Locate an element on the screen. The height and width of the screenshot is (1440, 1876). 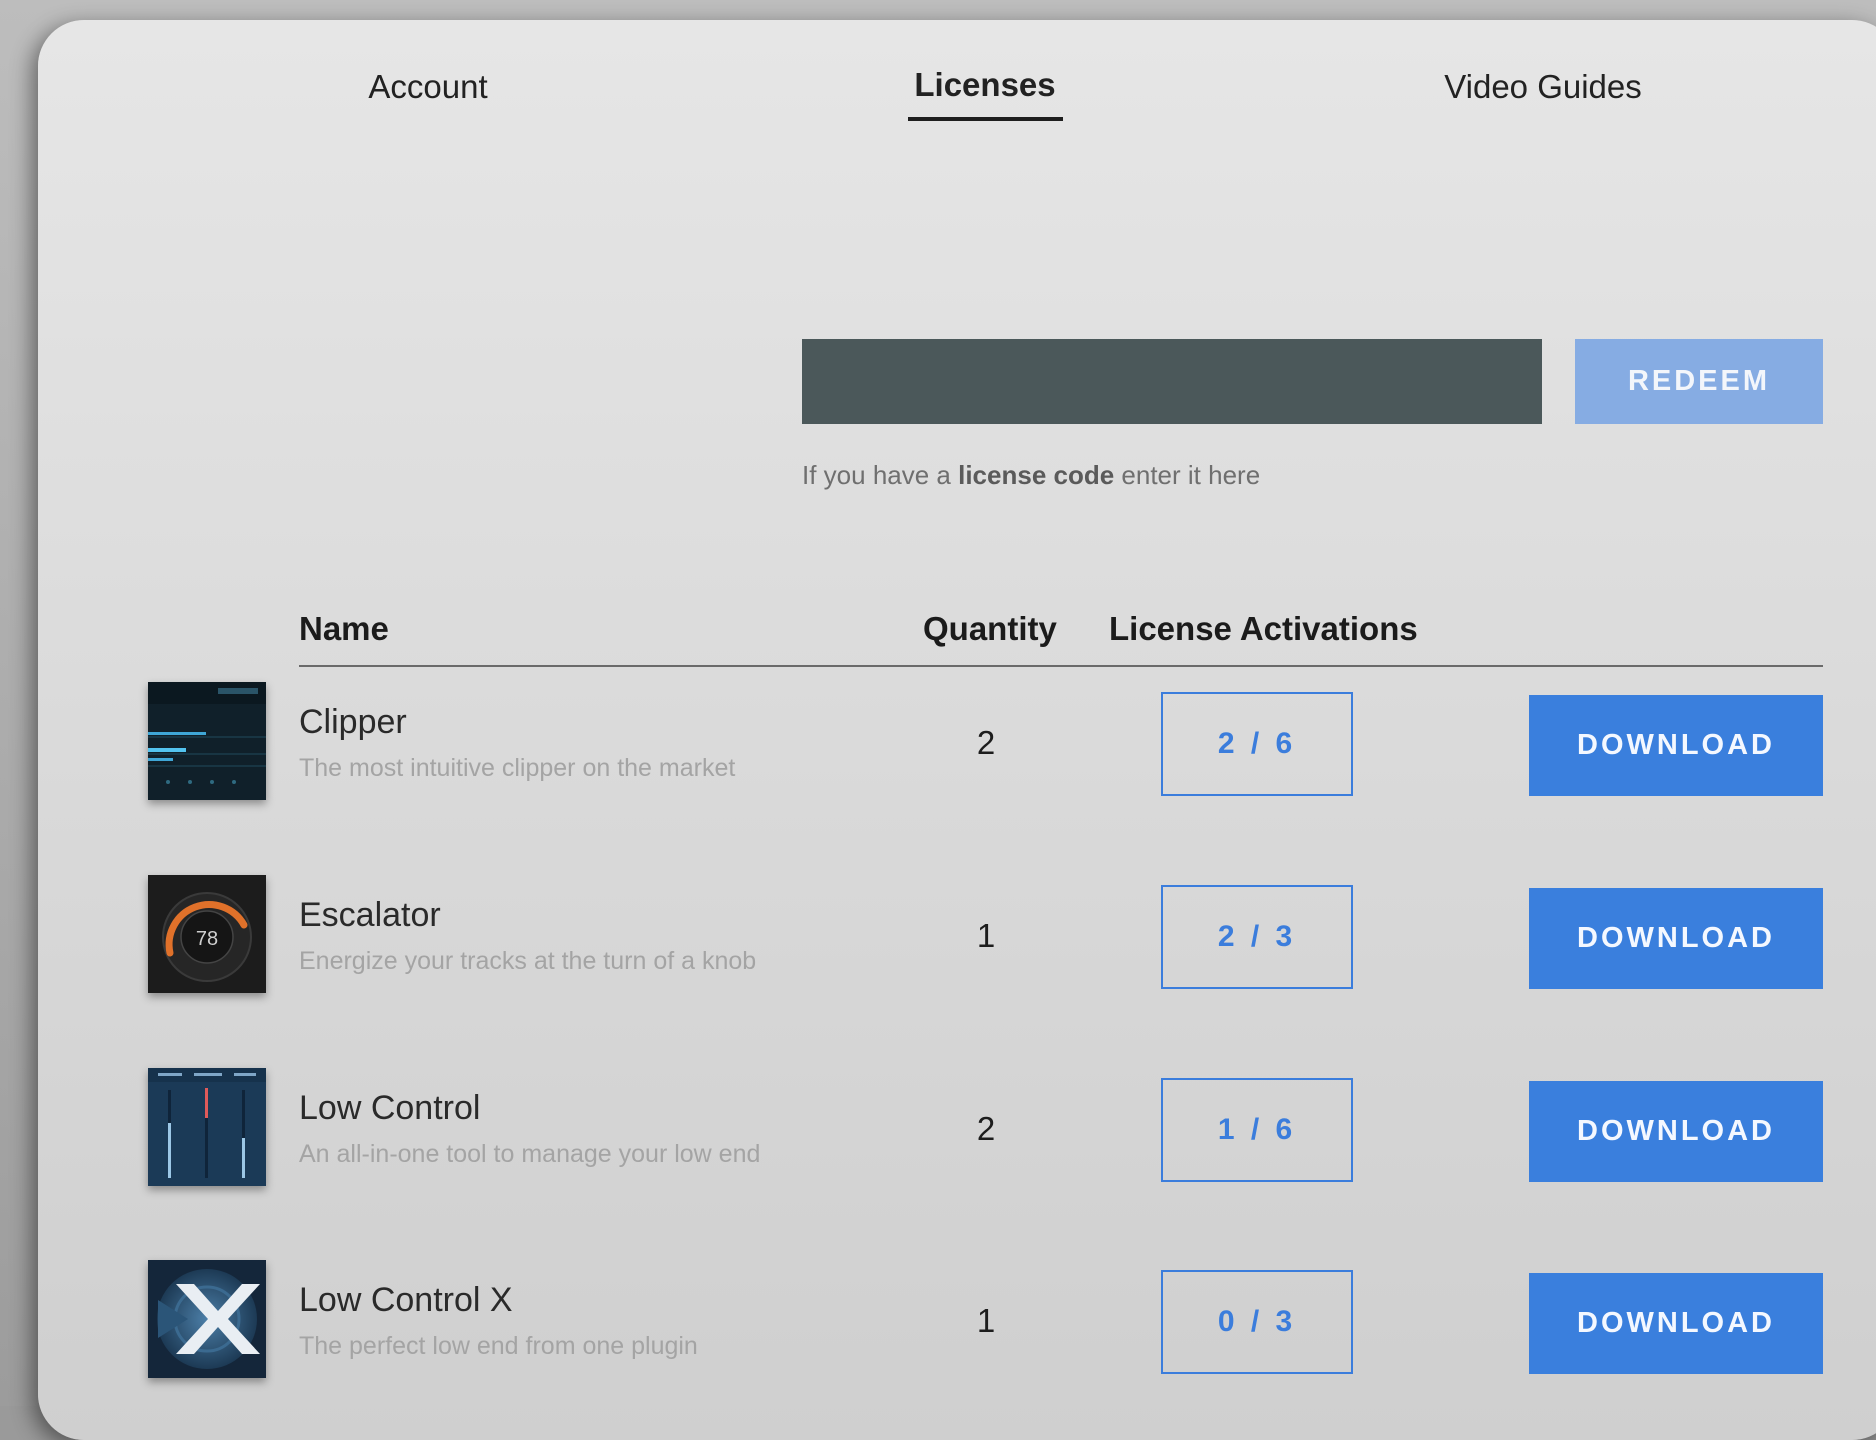
header-divider is located at coordinates (1061, 666).